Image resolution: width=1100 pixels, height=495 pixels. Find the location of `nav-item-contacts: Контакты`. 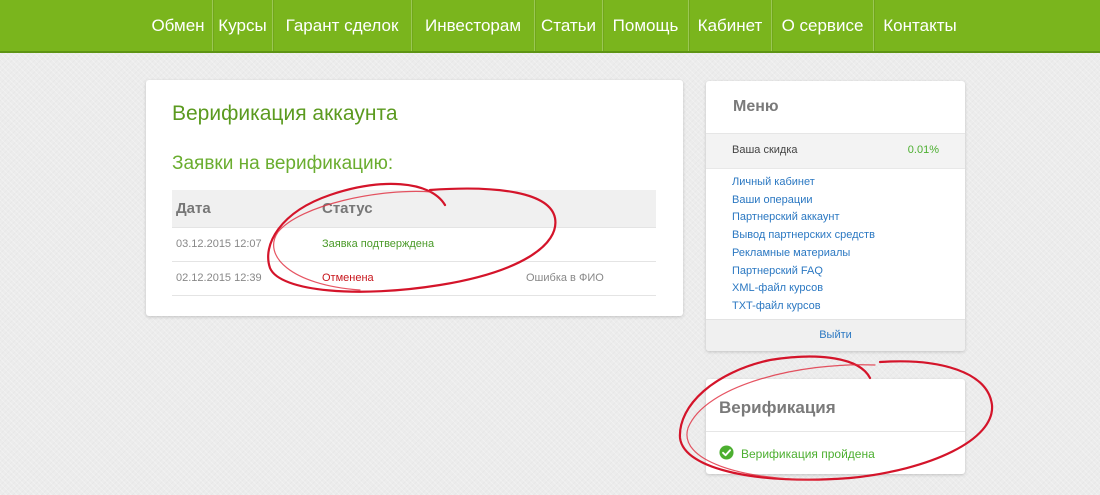

nav-item-contacts: Контакты is located at coordinates (920, 25).